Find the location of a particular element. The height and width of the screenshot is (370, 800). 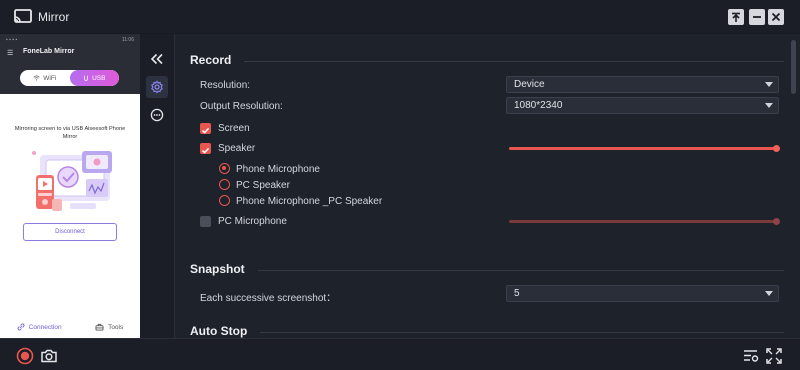

radio-phone-microphone is located at coordinates (224, 168).